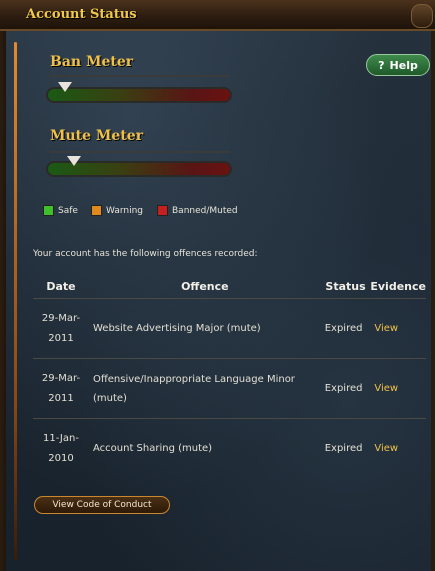  What do you see at coordinates (92, 62) in the screenshot?
I see `ban-meter-label: Ban Meter` at bounding box center [92, 62].